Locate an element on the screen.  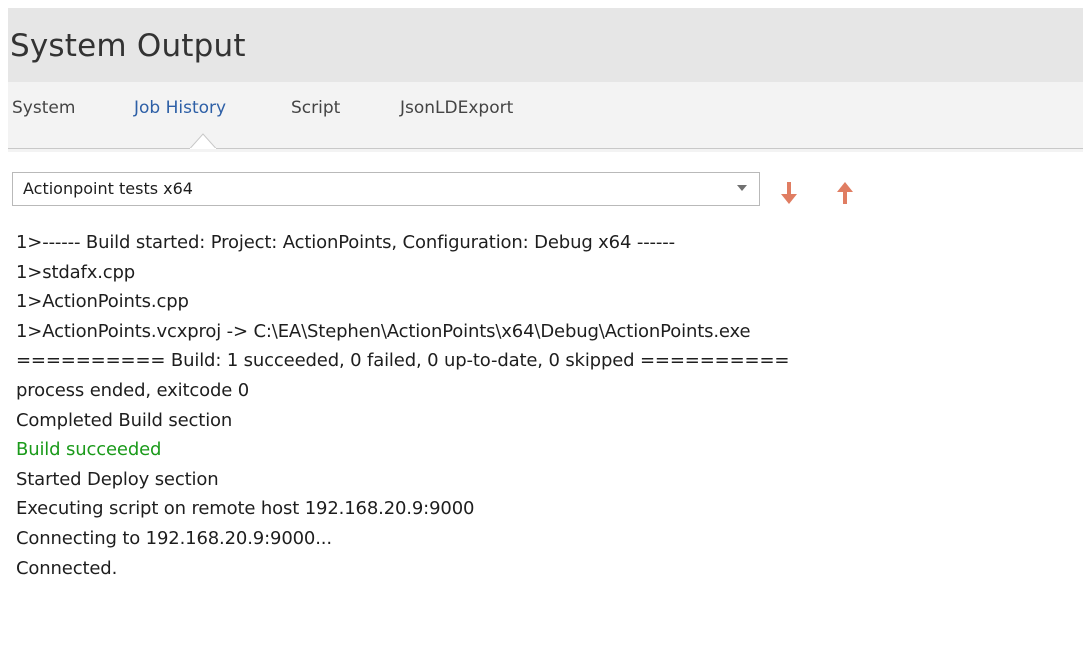
tab-system: System is located at coordinates (43, 108).